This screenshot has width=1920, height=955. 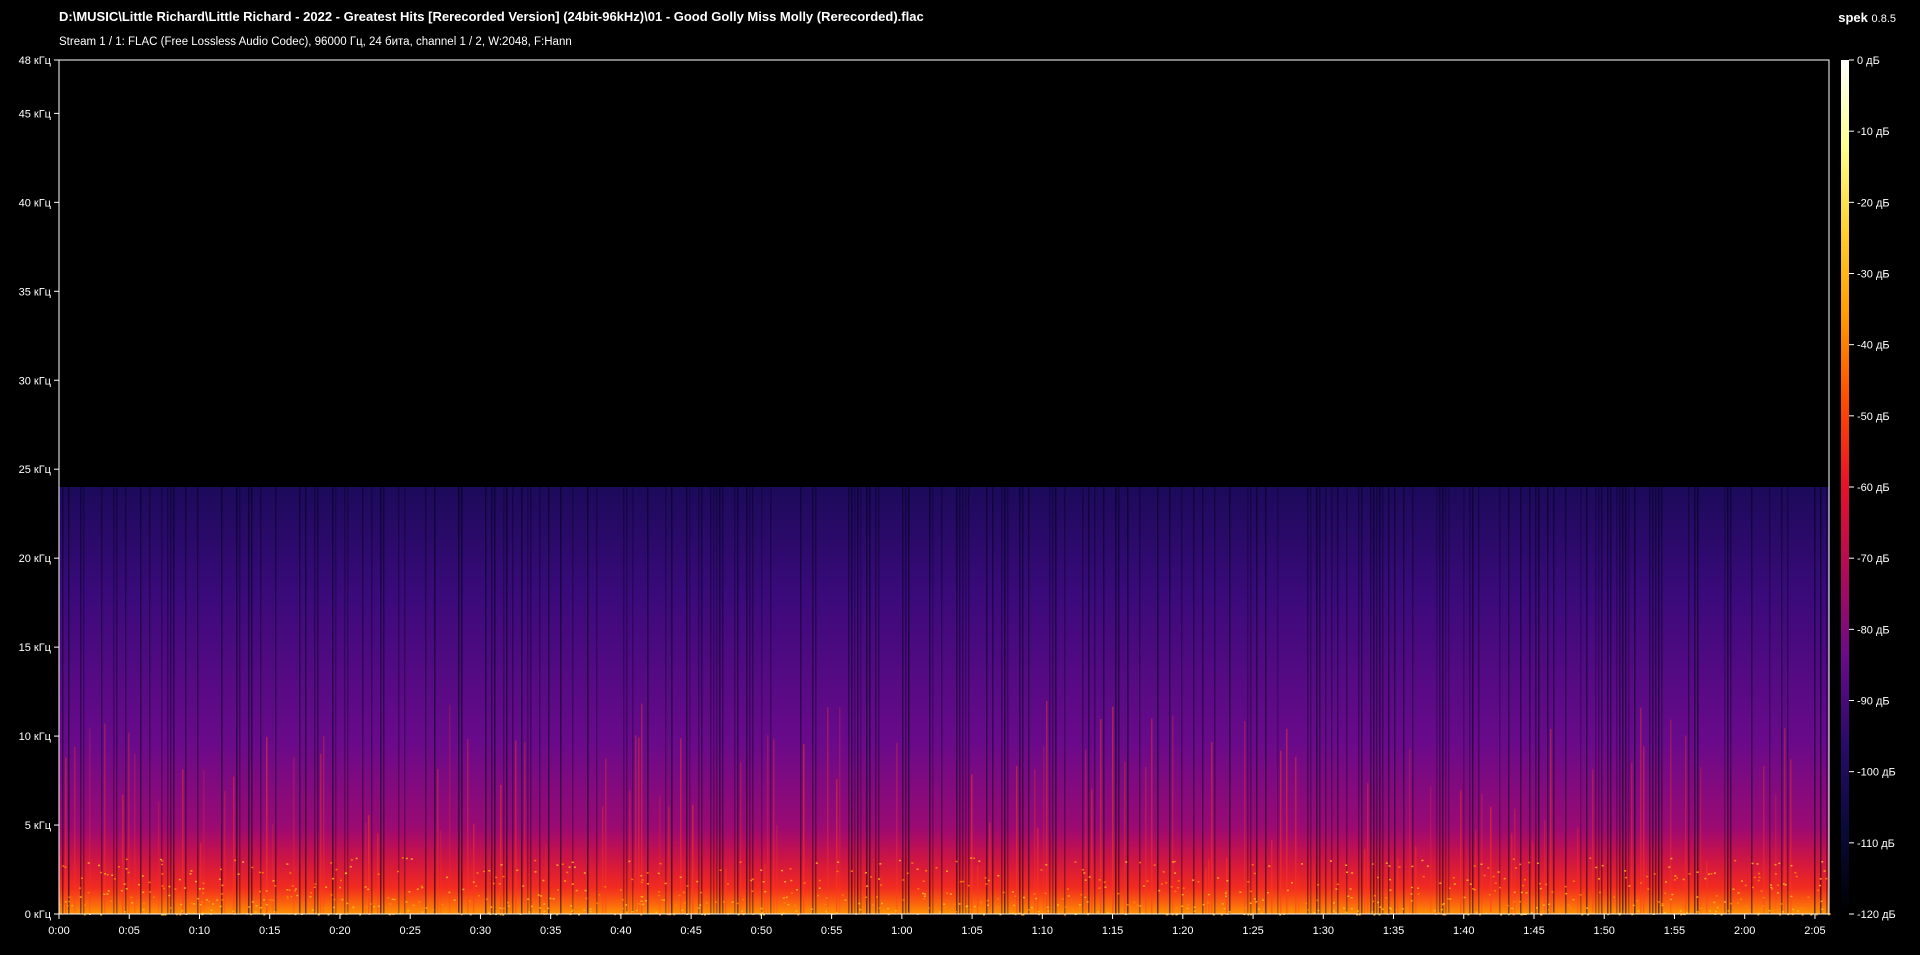 What do you see at coordinates (1814, 931) in the screenshot?
I see `x-tick-label: 2:05` at bounding box center [1814, 931].